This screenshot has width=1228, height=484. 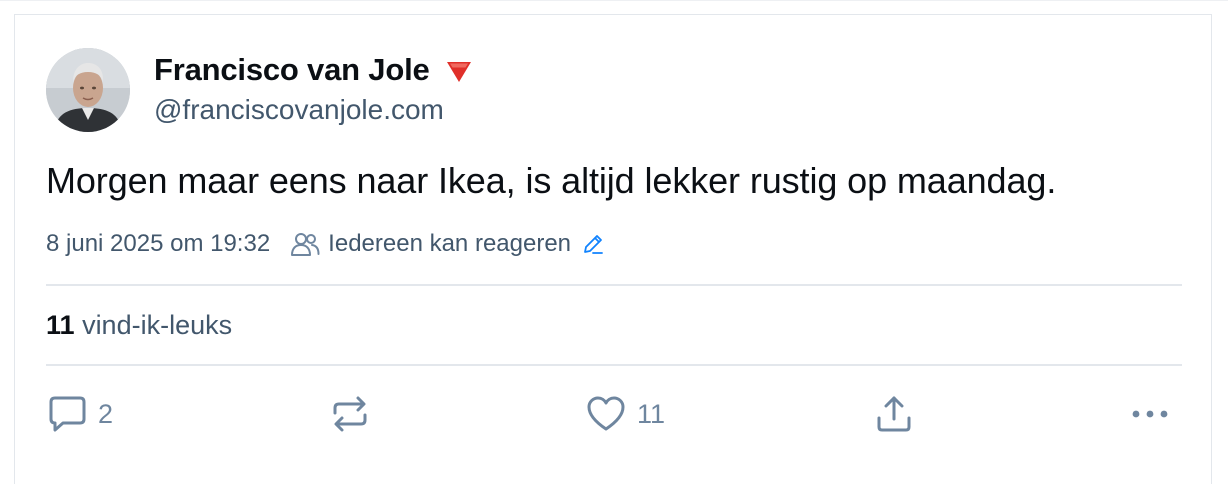 I want to click on people-icon, so click(x=305, y=244).